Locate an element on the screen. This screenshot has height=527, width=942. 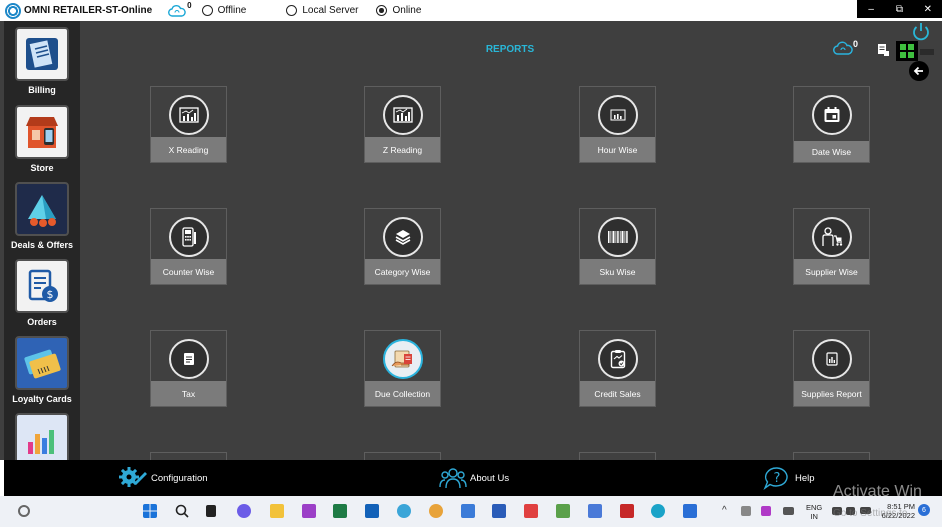
configuration-button: Configuration is located at coordinates (163, 478).